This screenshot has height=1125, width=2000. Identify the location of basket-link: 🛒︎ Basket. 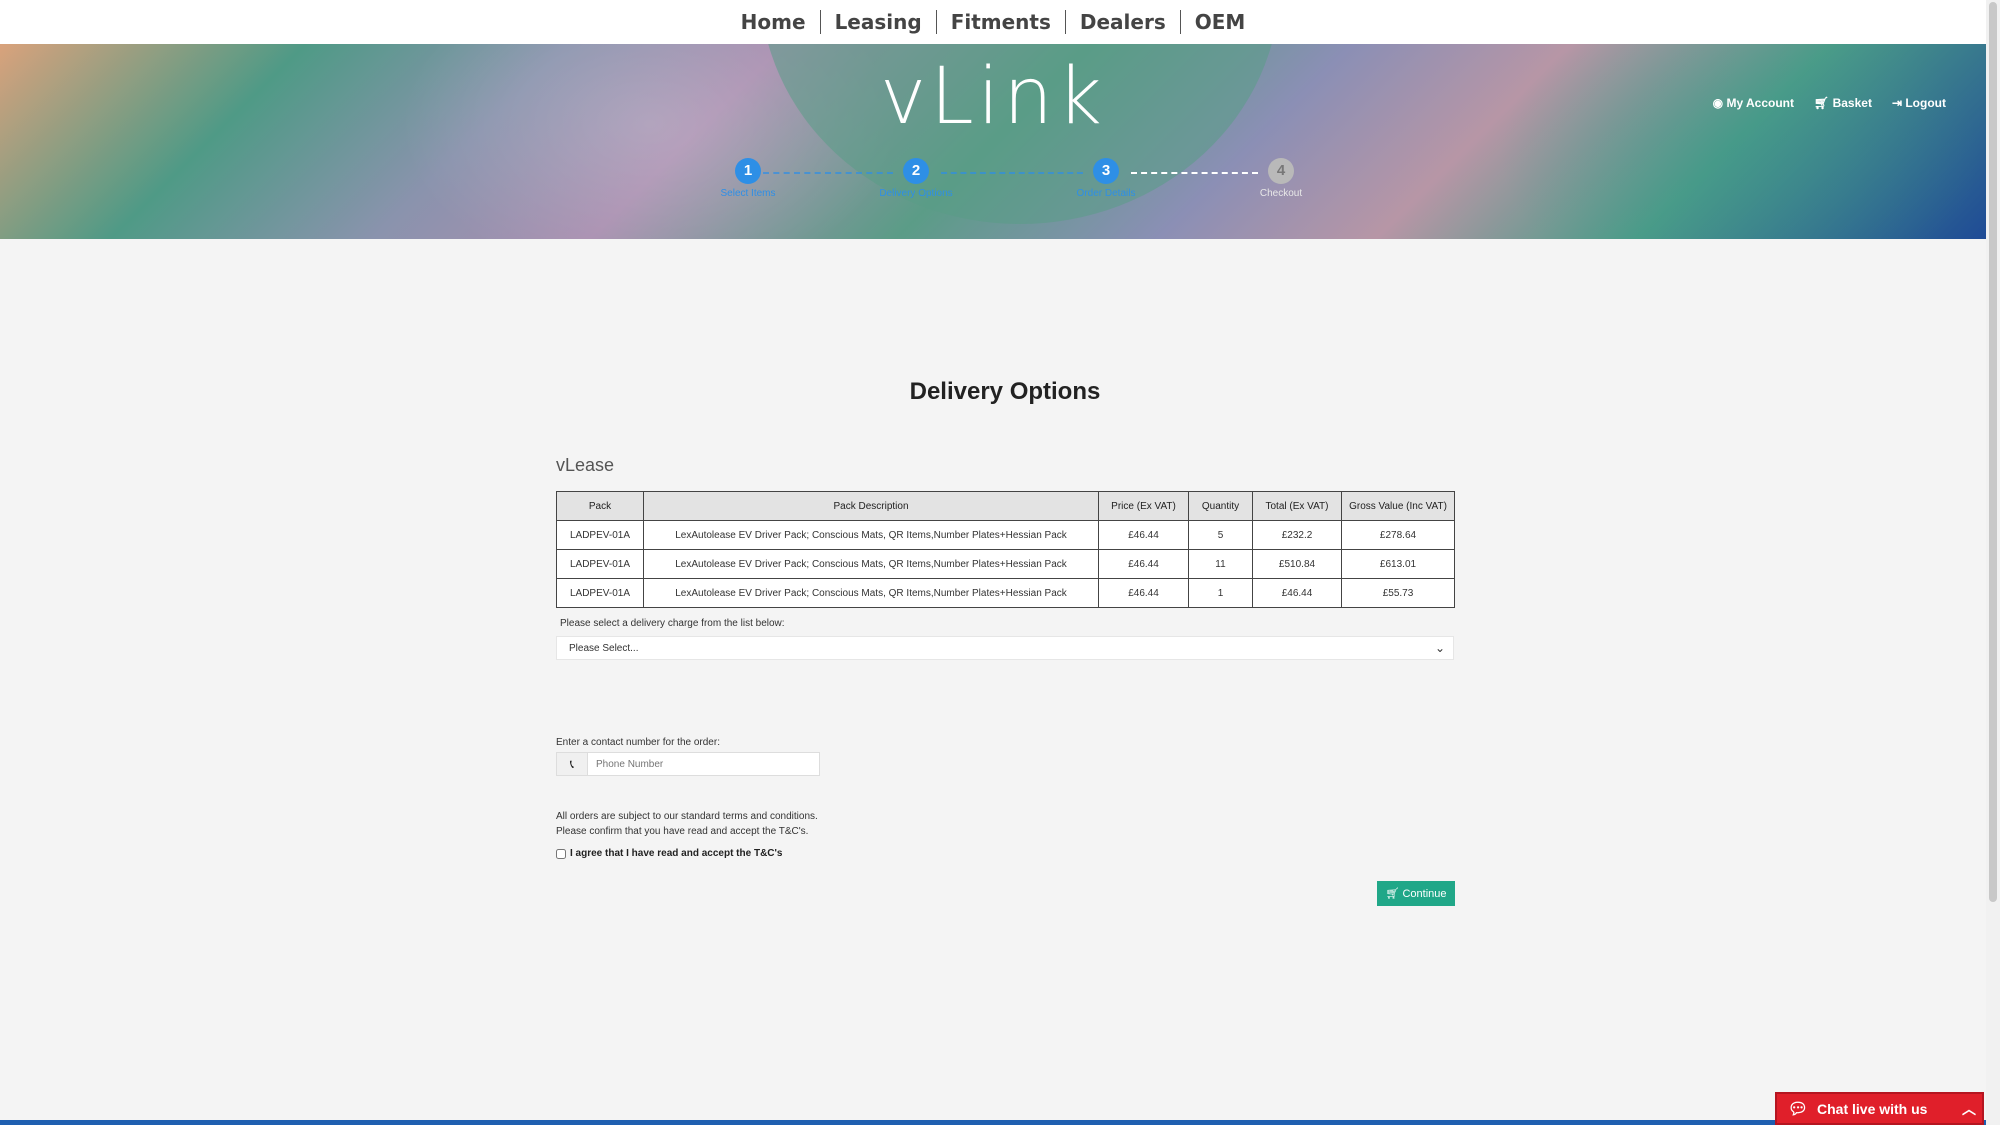
(1843, 103).